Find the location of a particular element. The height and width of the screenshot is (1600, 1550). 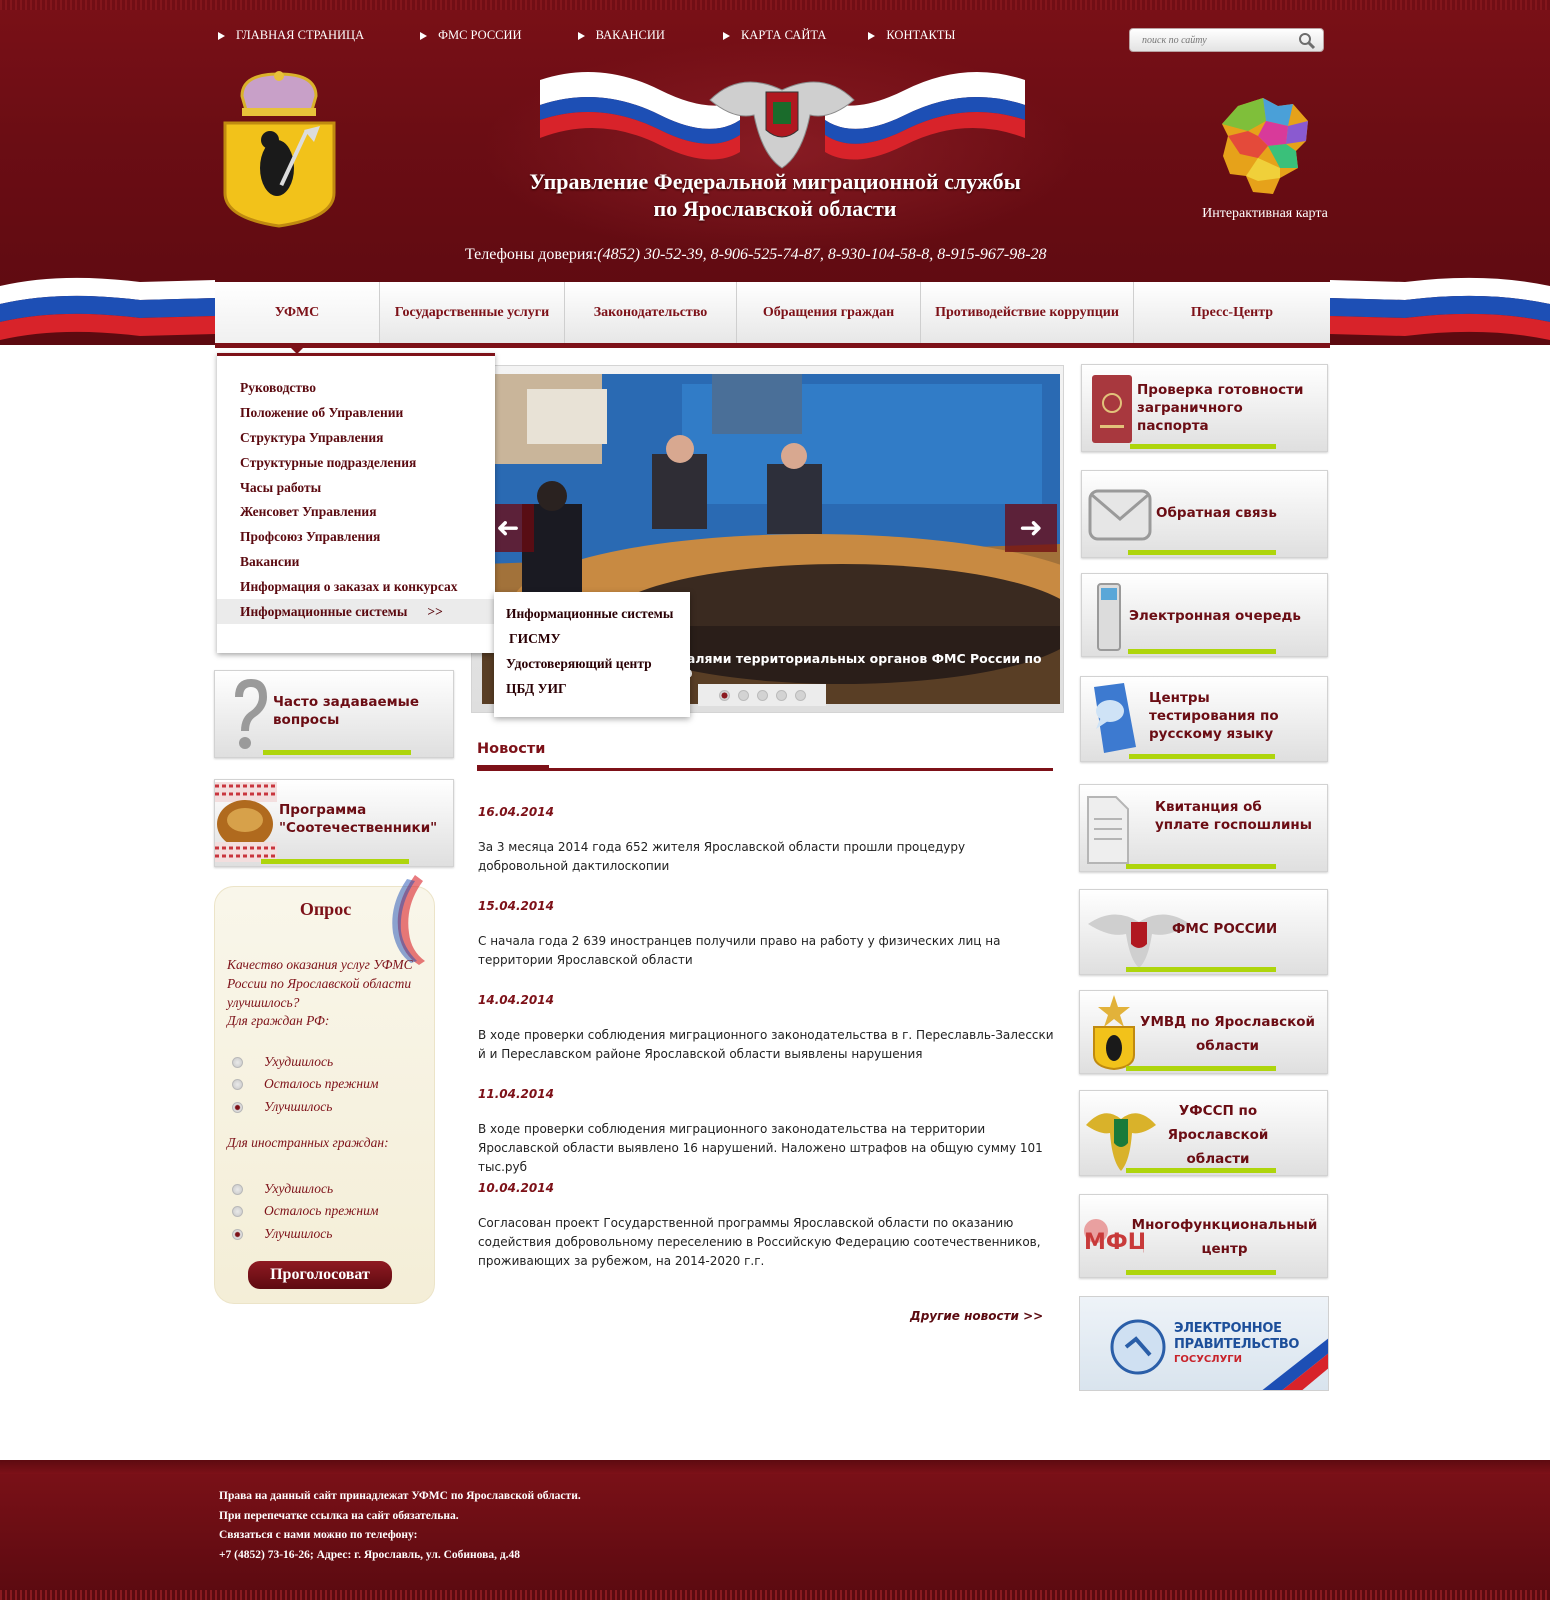

banner-label: Многофункциональный центр is located at coordinates (1224, 1237).